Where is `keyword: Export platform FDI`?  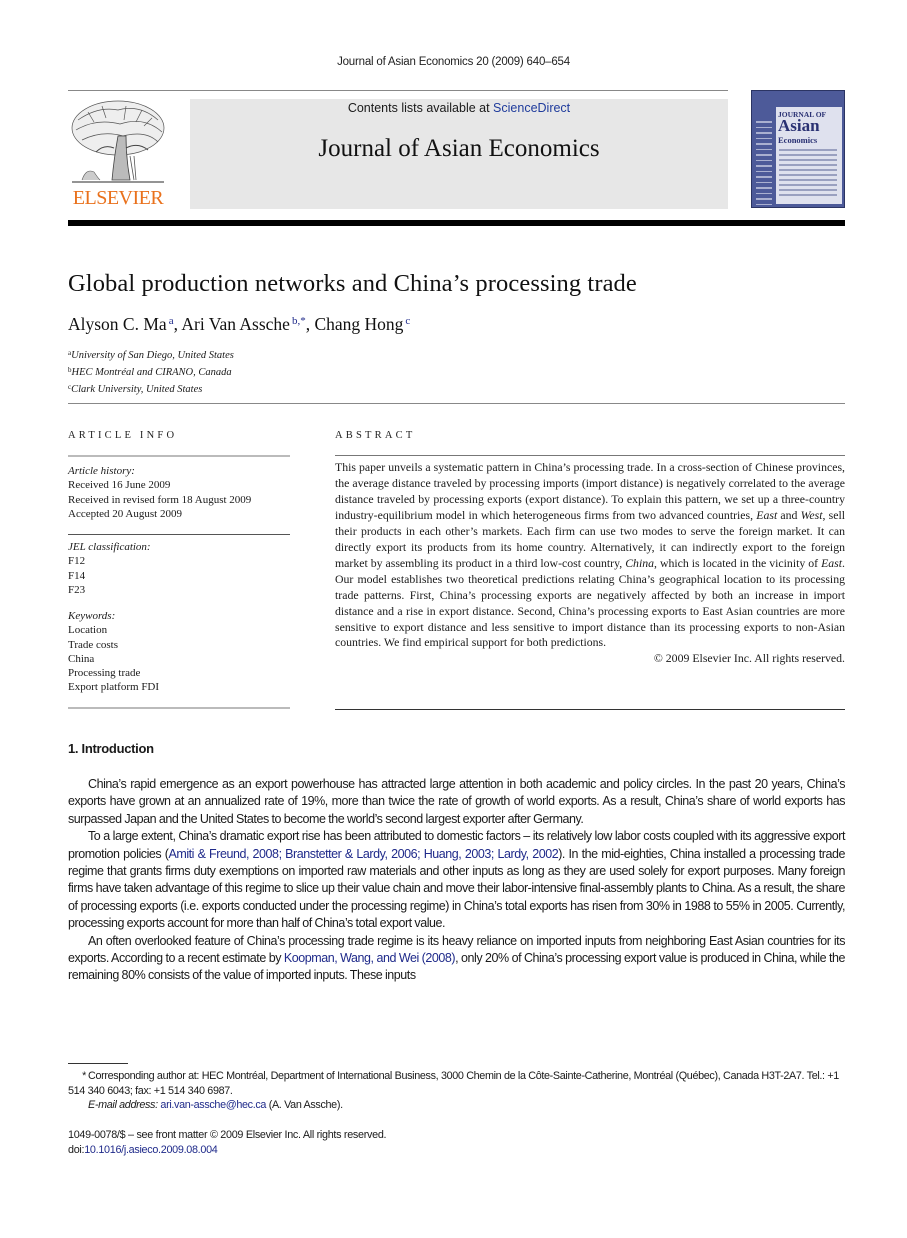
keyword: Export platform FDI is located at coordinates (114, 687).